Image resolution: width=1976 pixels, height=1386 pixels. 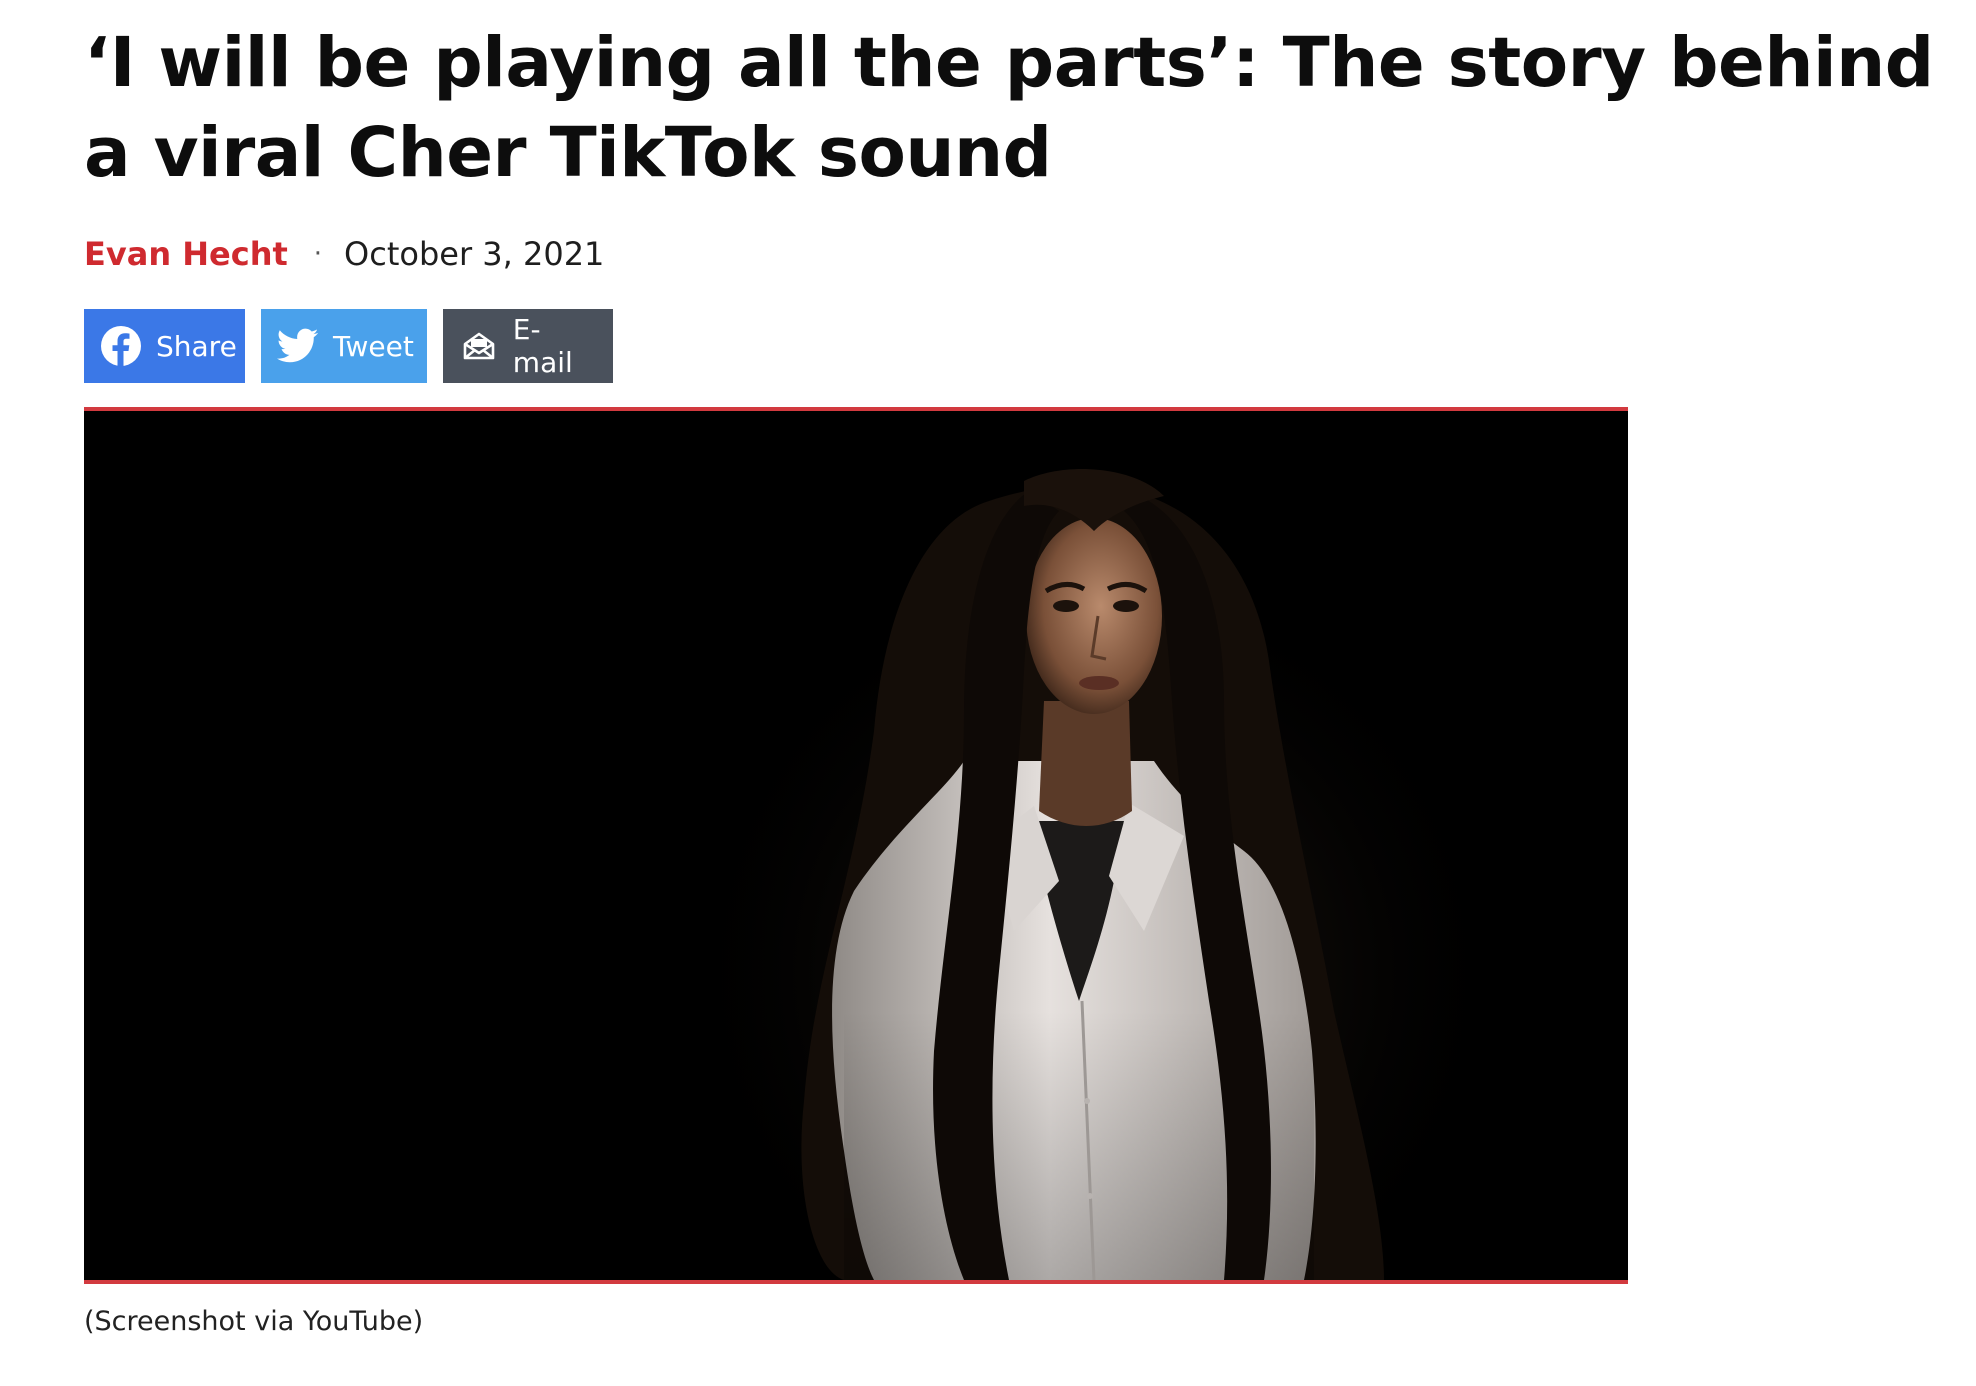 I want to click on facebook-share-label: Share, so click(x=196, y=346).